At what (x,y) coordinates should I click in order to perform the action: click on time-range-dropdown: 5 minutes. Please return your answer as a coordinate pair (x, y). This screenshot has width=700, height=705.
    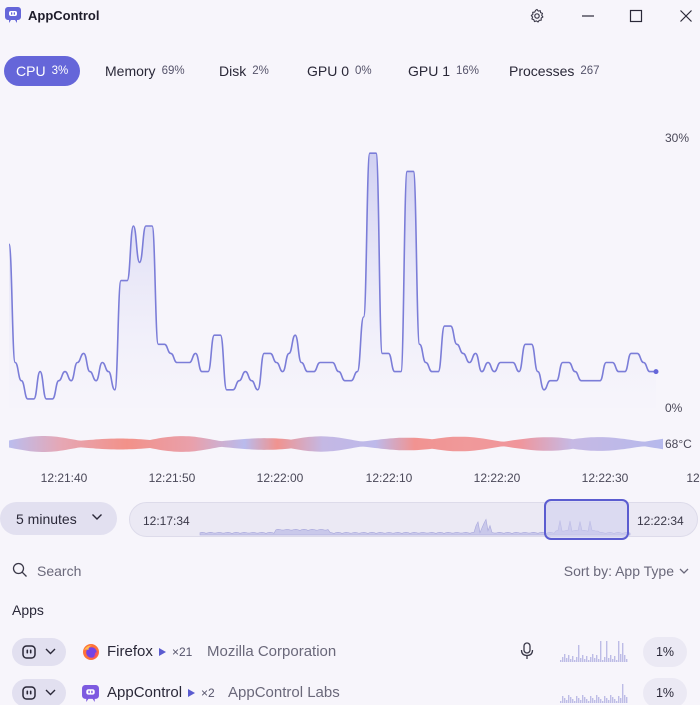
    Looking at the image, I should click on (58, 518).